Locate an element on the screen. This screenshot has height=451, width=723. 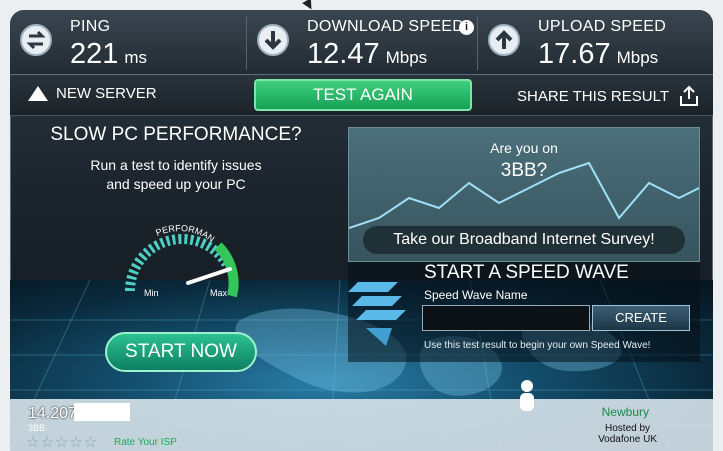
new-server-label: NEW SERVER is located at coordinates (106, 93).